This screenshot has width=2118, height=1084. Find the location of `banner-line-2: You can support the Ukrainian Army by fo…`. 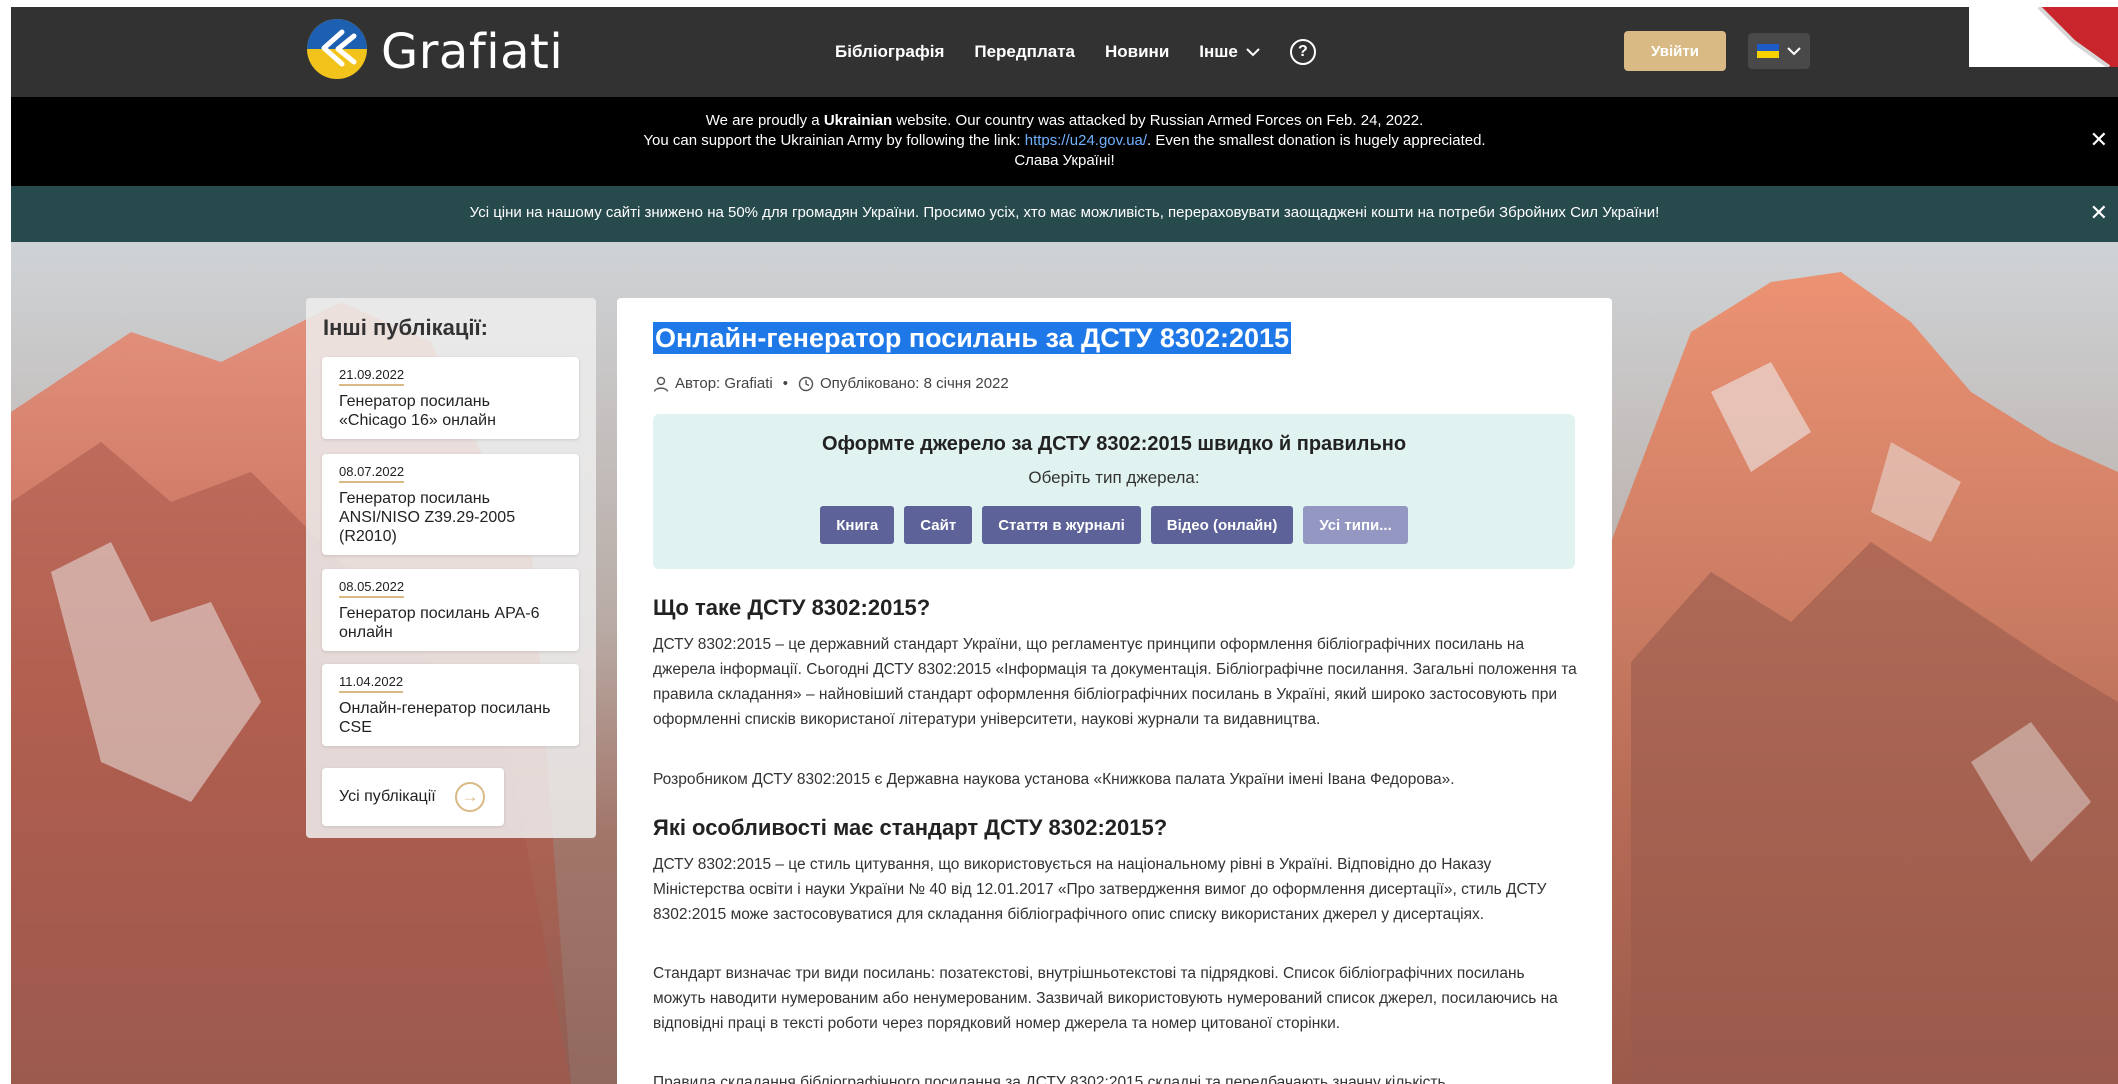

banner-line-2: You can support the Ukrainian Army by fo… is located at coordinates (1064, 140).